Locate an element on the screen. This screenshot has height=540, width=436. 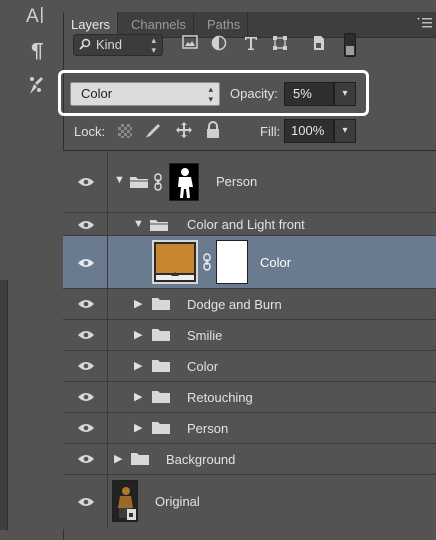
lock-label: Lock: is located at coordinates (90, 131).